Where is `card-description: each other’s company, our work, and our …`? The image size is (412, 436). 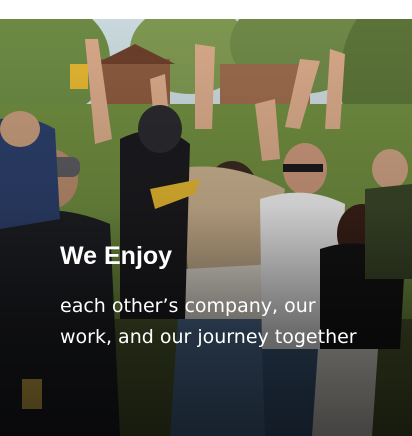
card-description: each other’s company, our work, and our … is located at coordinates (208, 321).